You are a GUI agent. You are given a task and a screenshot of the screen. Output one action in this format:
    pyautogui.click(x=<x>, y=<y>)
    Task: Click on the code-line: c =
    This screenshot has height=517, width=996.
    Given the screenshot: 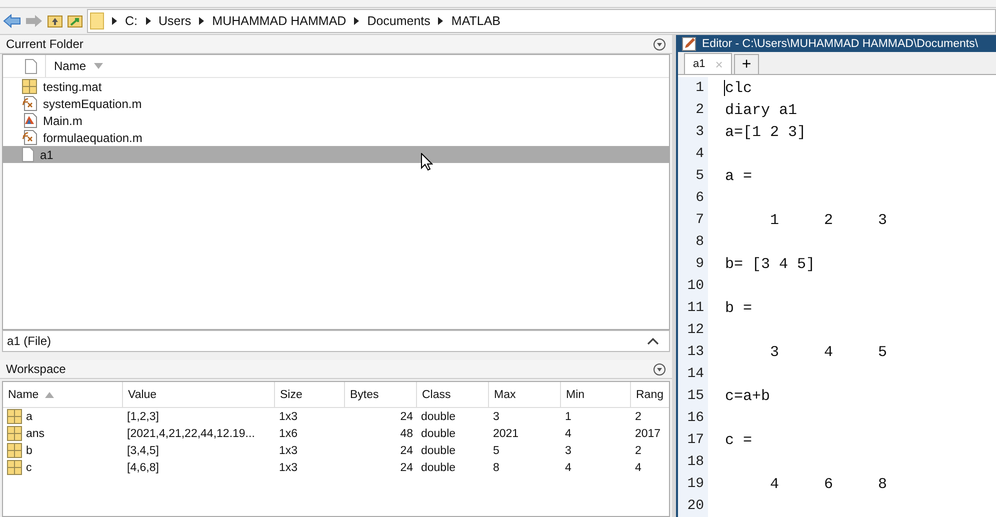 What is the action you would take?
    pyautogui.click(x=738, y=440)
    